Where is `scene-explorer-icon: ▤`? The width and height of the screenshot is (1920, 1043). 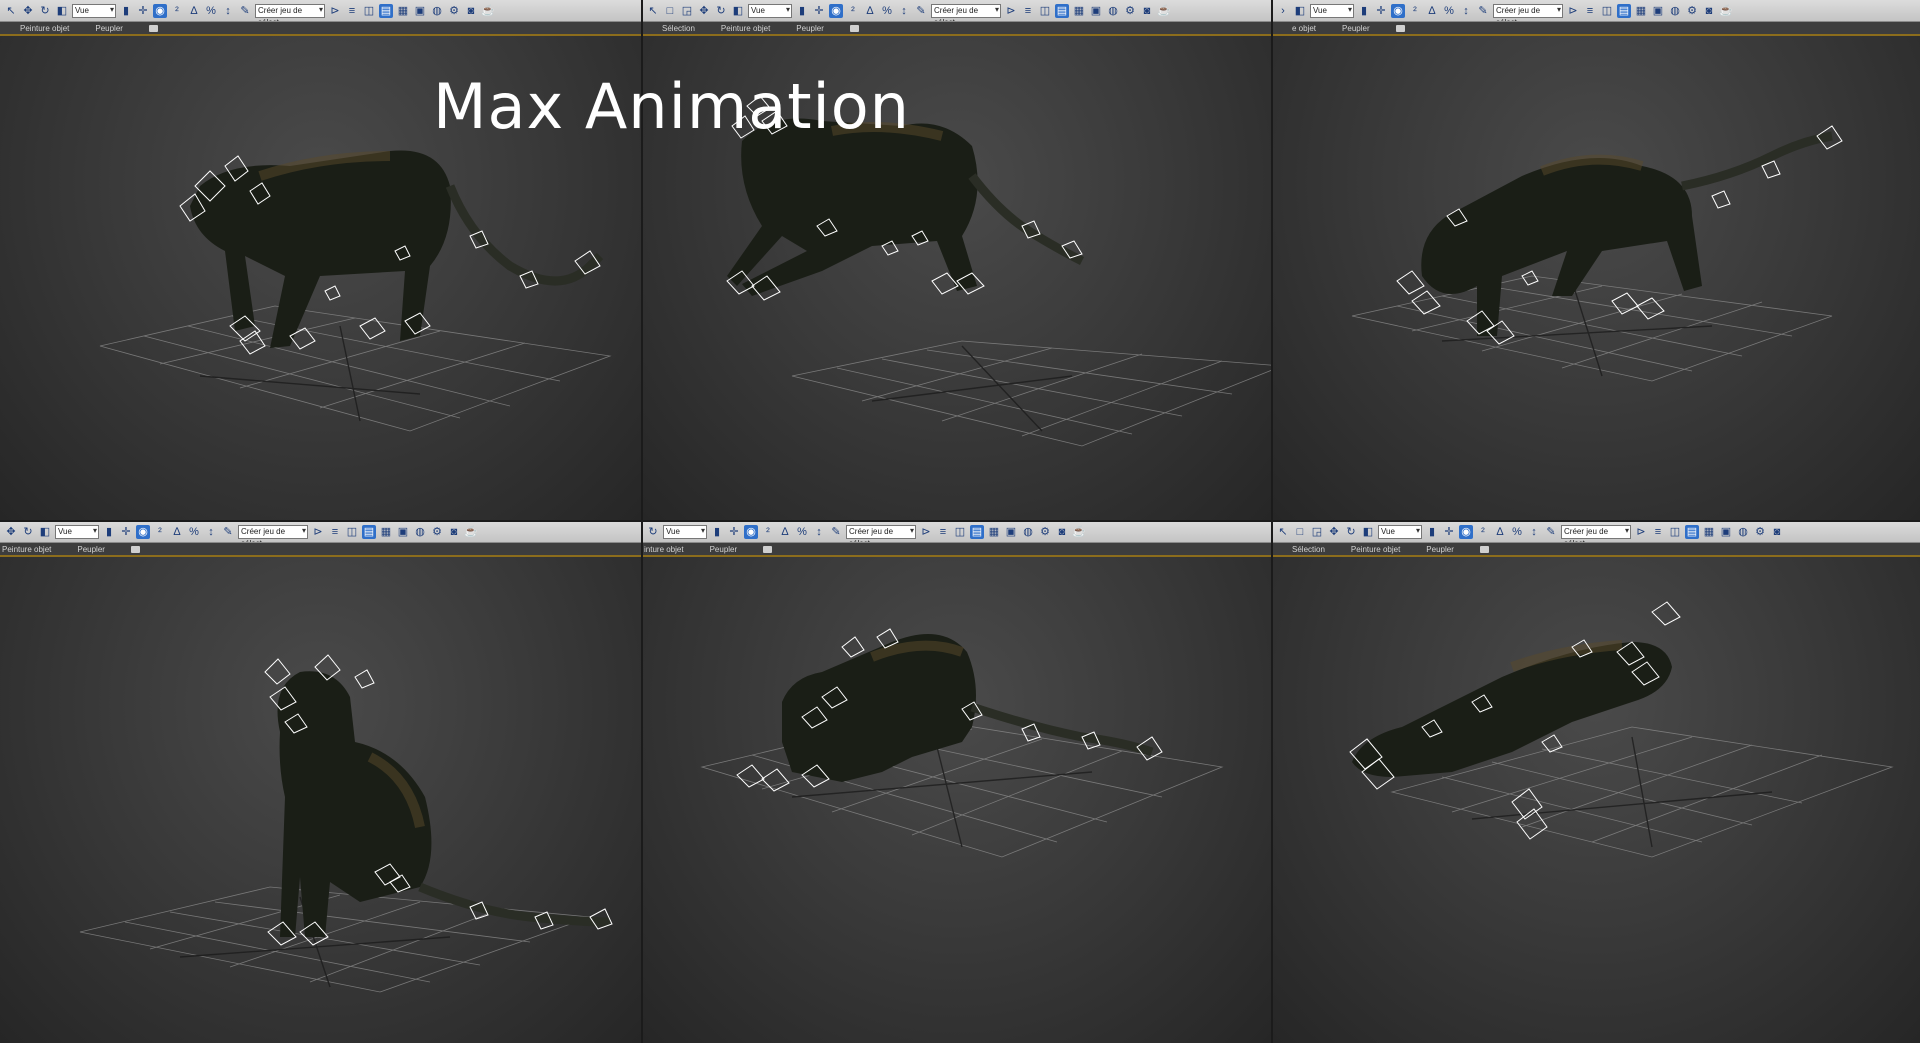
scene-explorer-icon: ▤ is located at coordinates (369, 531).